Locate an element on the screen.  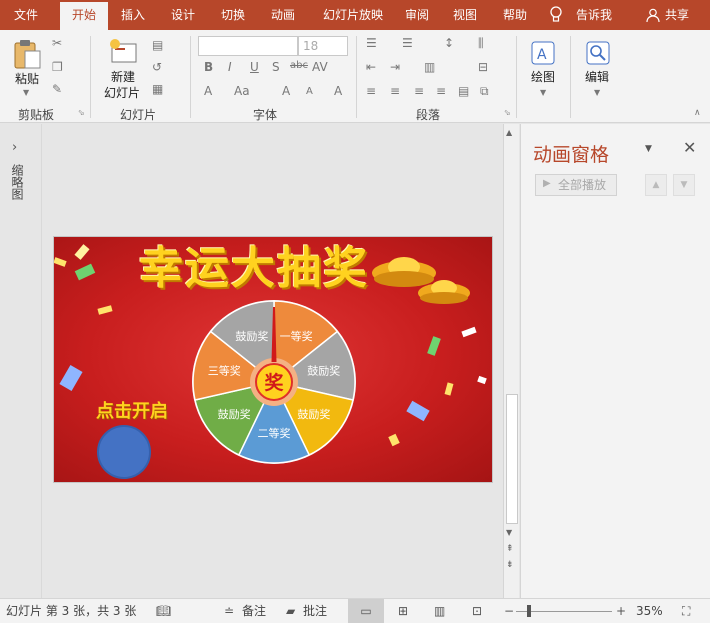
tab-home: 开始 is located at coordinates (84, 16).